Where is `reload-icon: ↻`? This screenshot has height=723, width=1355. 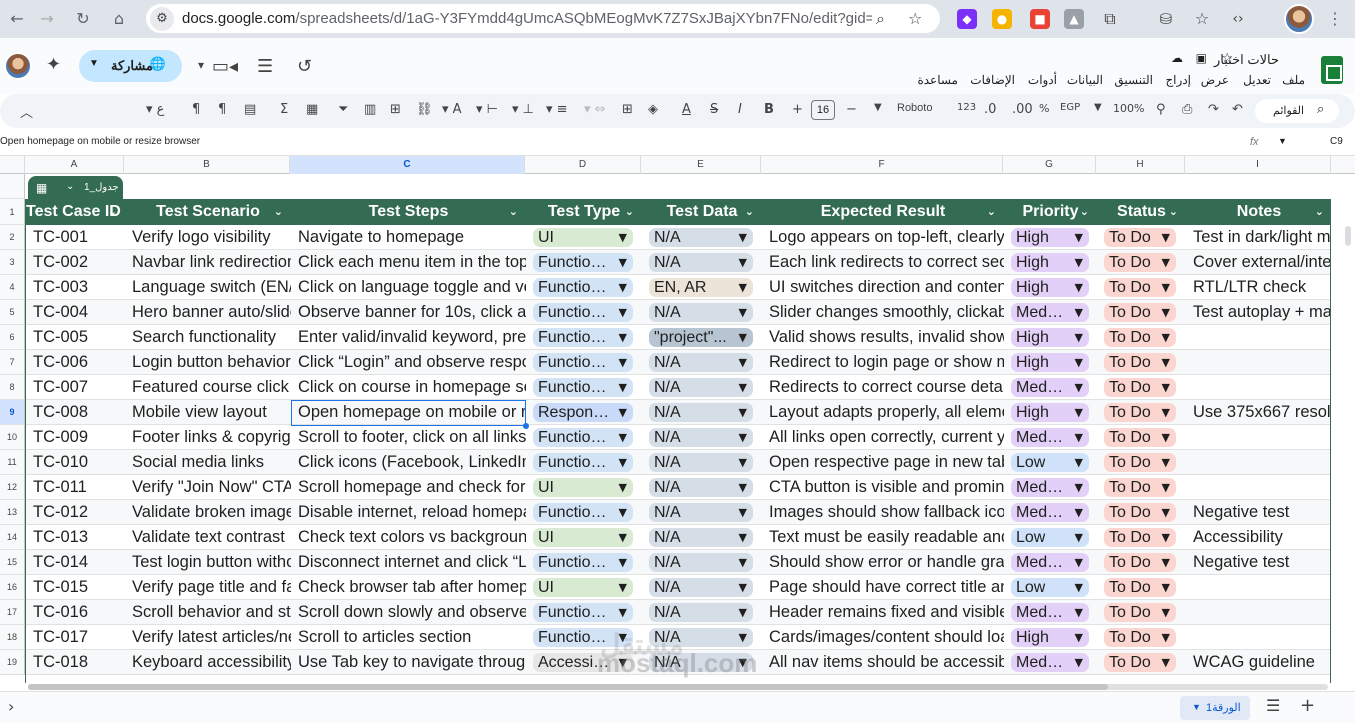 reload-icon: ↻ is located at coordinates (83, 19).